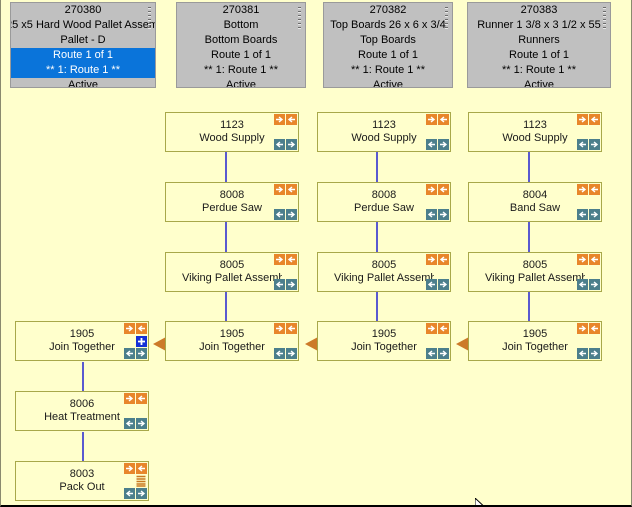 This screenshot has height=507, width=632. I want to click on operation-node-text: 1905 Join Together, so click(384, 341).